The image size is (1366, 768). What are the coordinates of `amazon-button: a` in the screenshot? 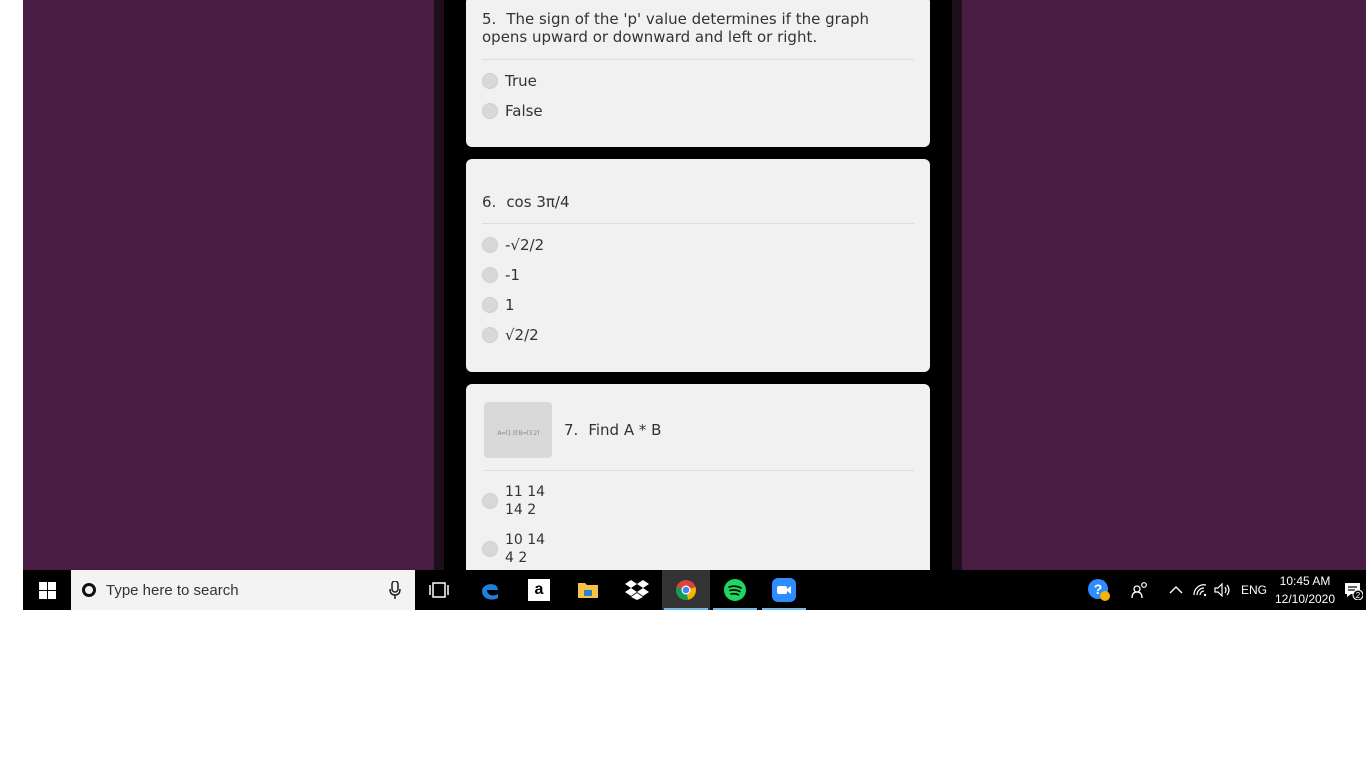 It's located at (539, 590).